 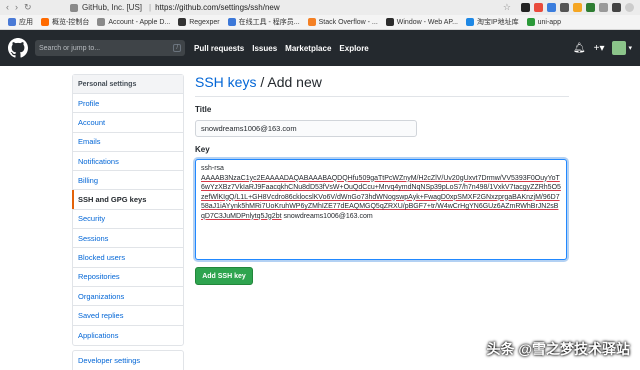 What do you see at coordinates (498, 22) in the screenshot?
I see `bookmark-label: 淘宝IP地址库` at bounding box center [498, 22].